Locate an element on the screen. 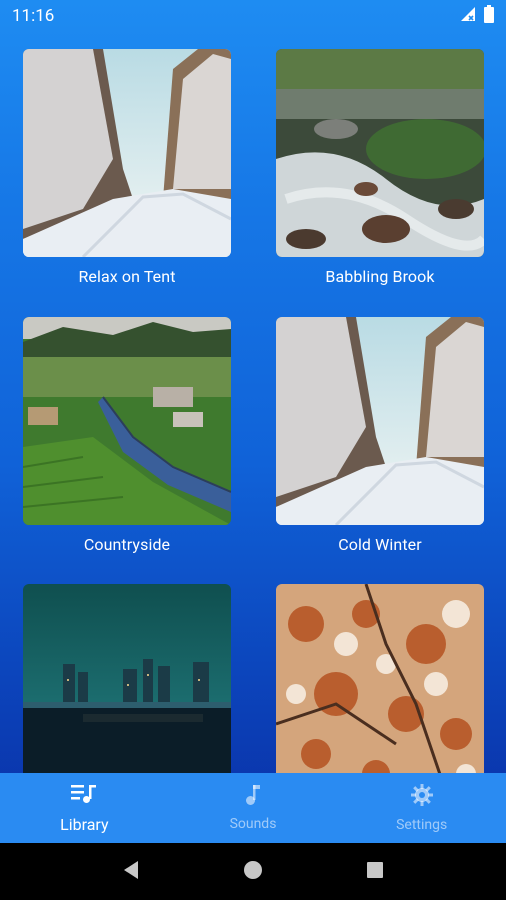 The image size is (506, 900). library-item-countryside: Countryside is located at coordinates (127, 435).